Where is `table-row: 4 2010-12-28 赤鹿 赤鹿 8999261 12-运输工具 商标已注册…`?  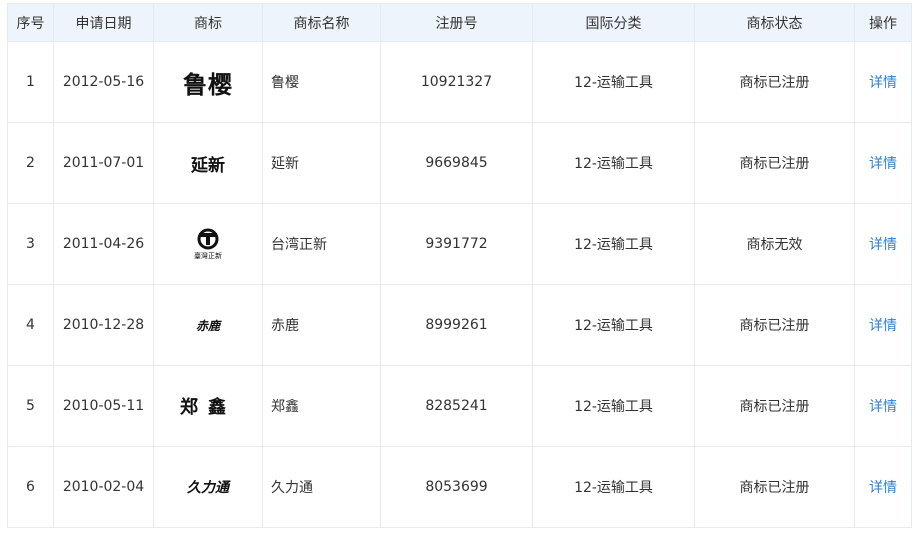
table-row: 4 2010-12-28 赤鹿 赤鹿 8999261 12-运输工具 商标已注册… is located at coordinates (459, 325).